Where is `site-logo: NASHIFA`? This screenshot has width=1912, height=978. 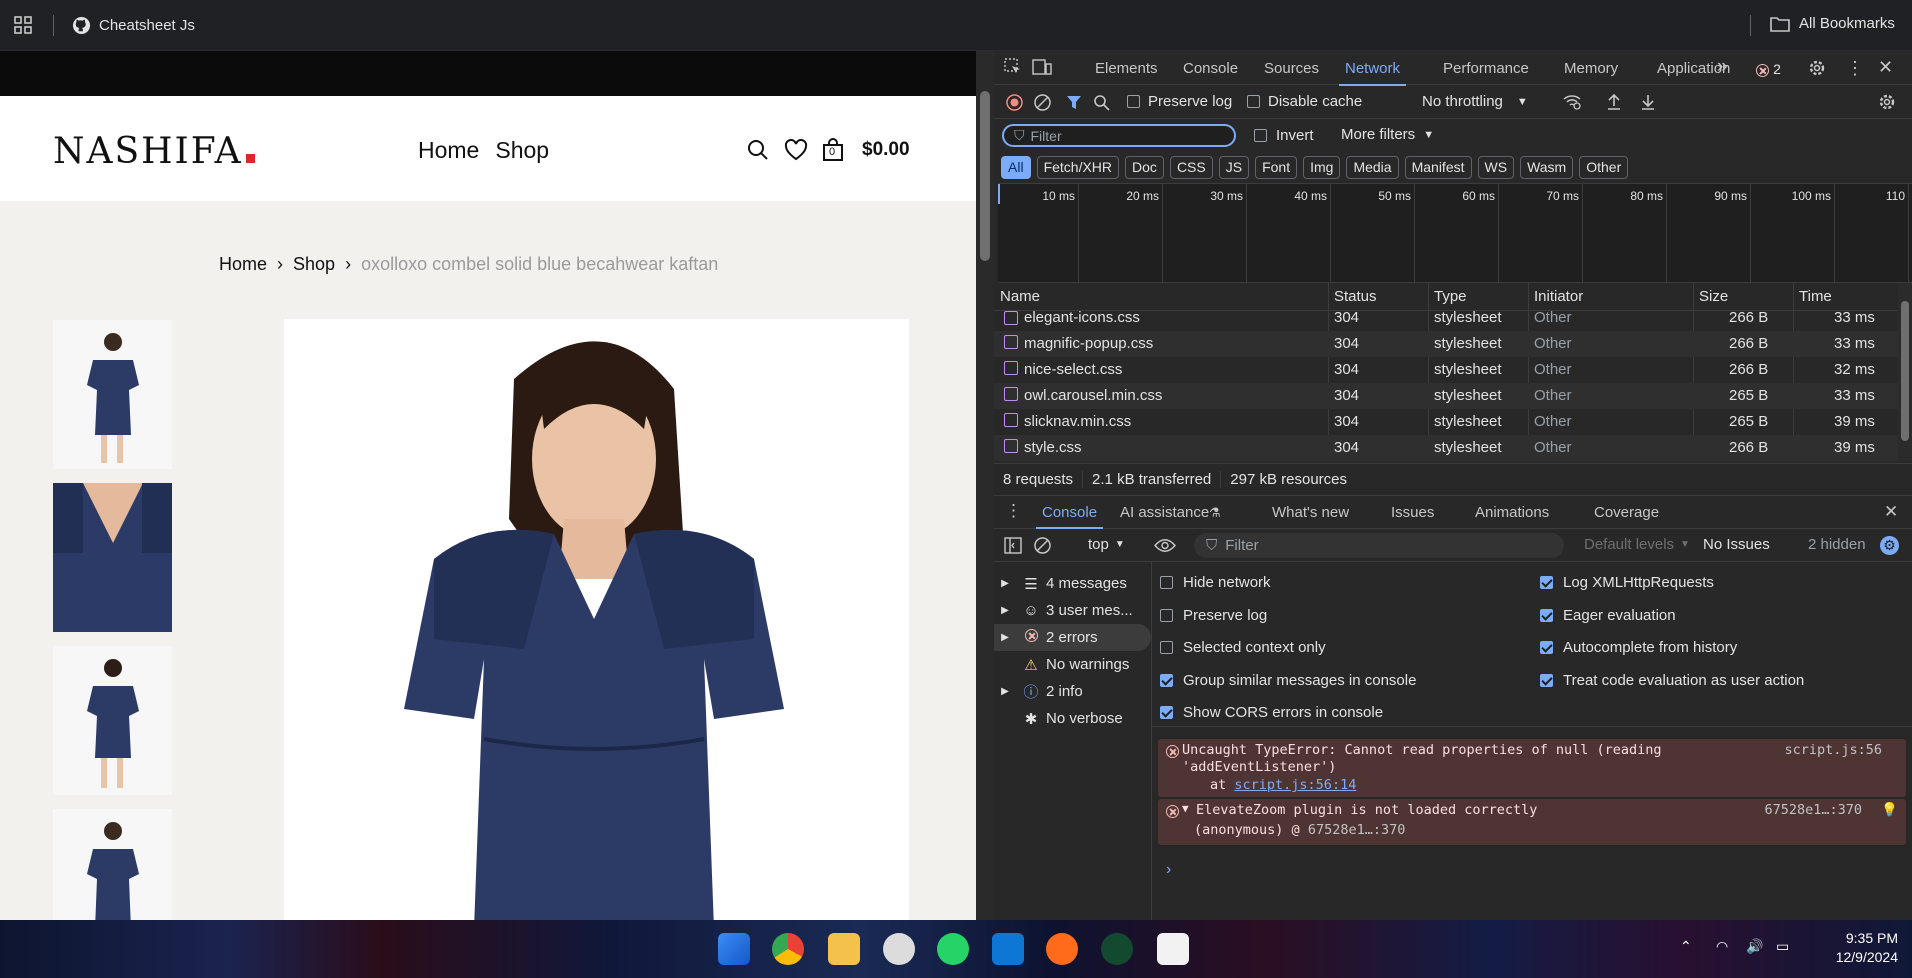
site-logo: NASHIFA is located at coordinates (154, 151).